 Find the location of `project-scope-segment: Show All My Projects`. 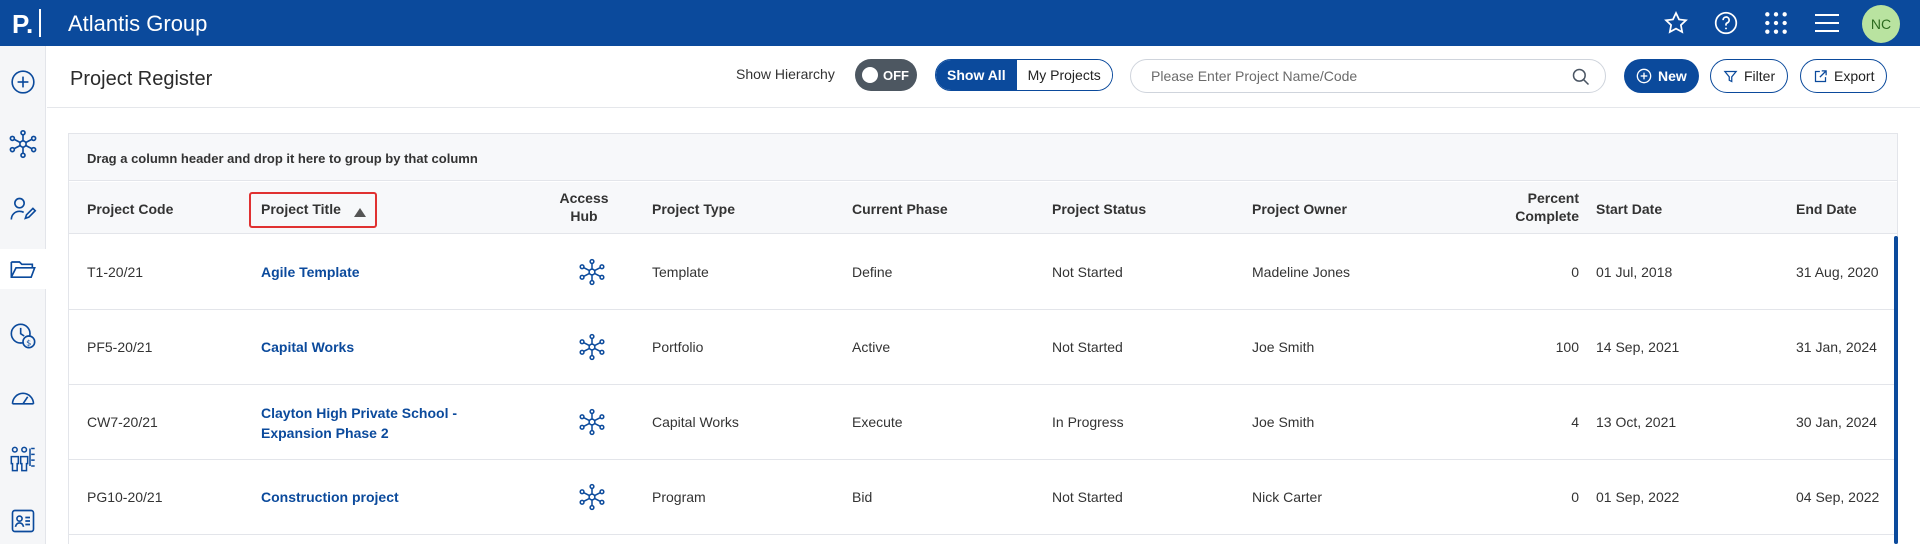

project-scope-segment: Show All My Projects is located at coordinates (1024, 75).